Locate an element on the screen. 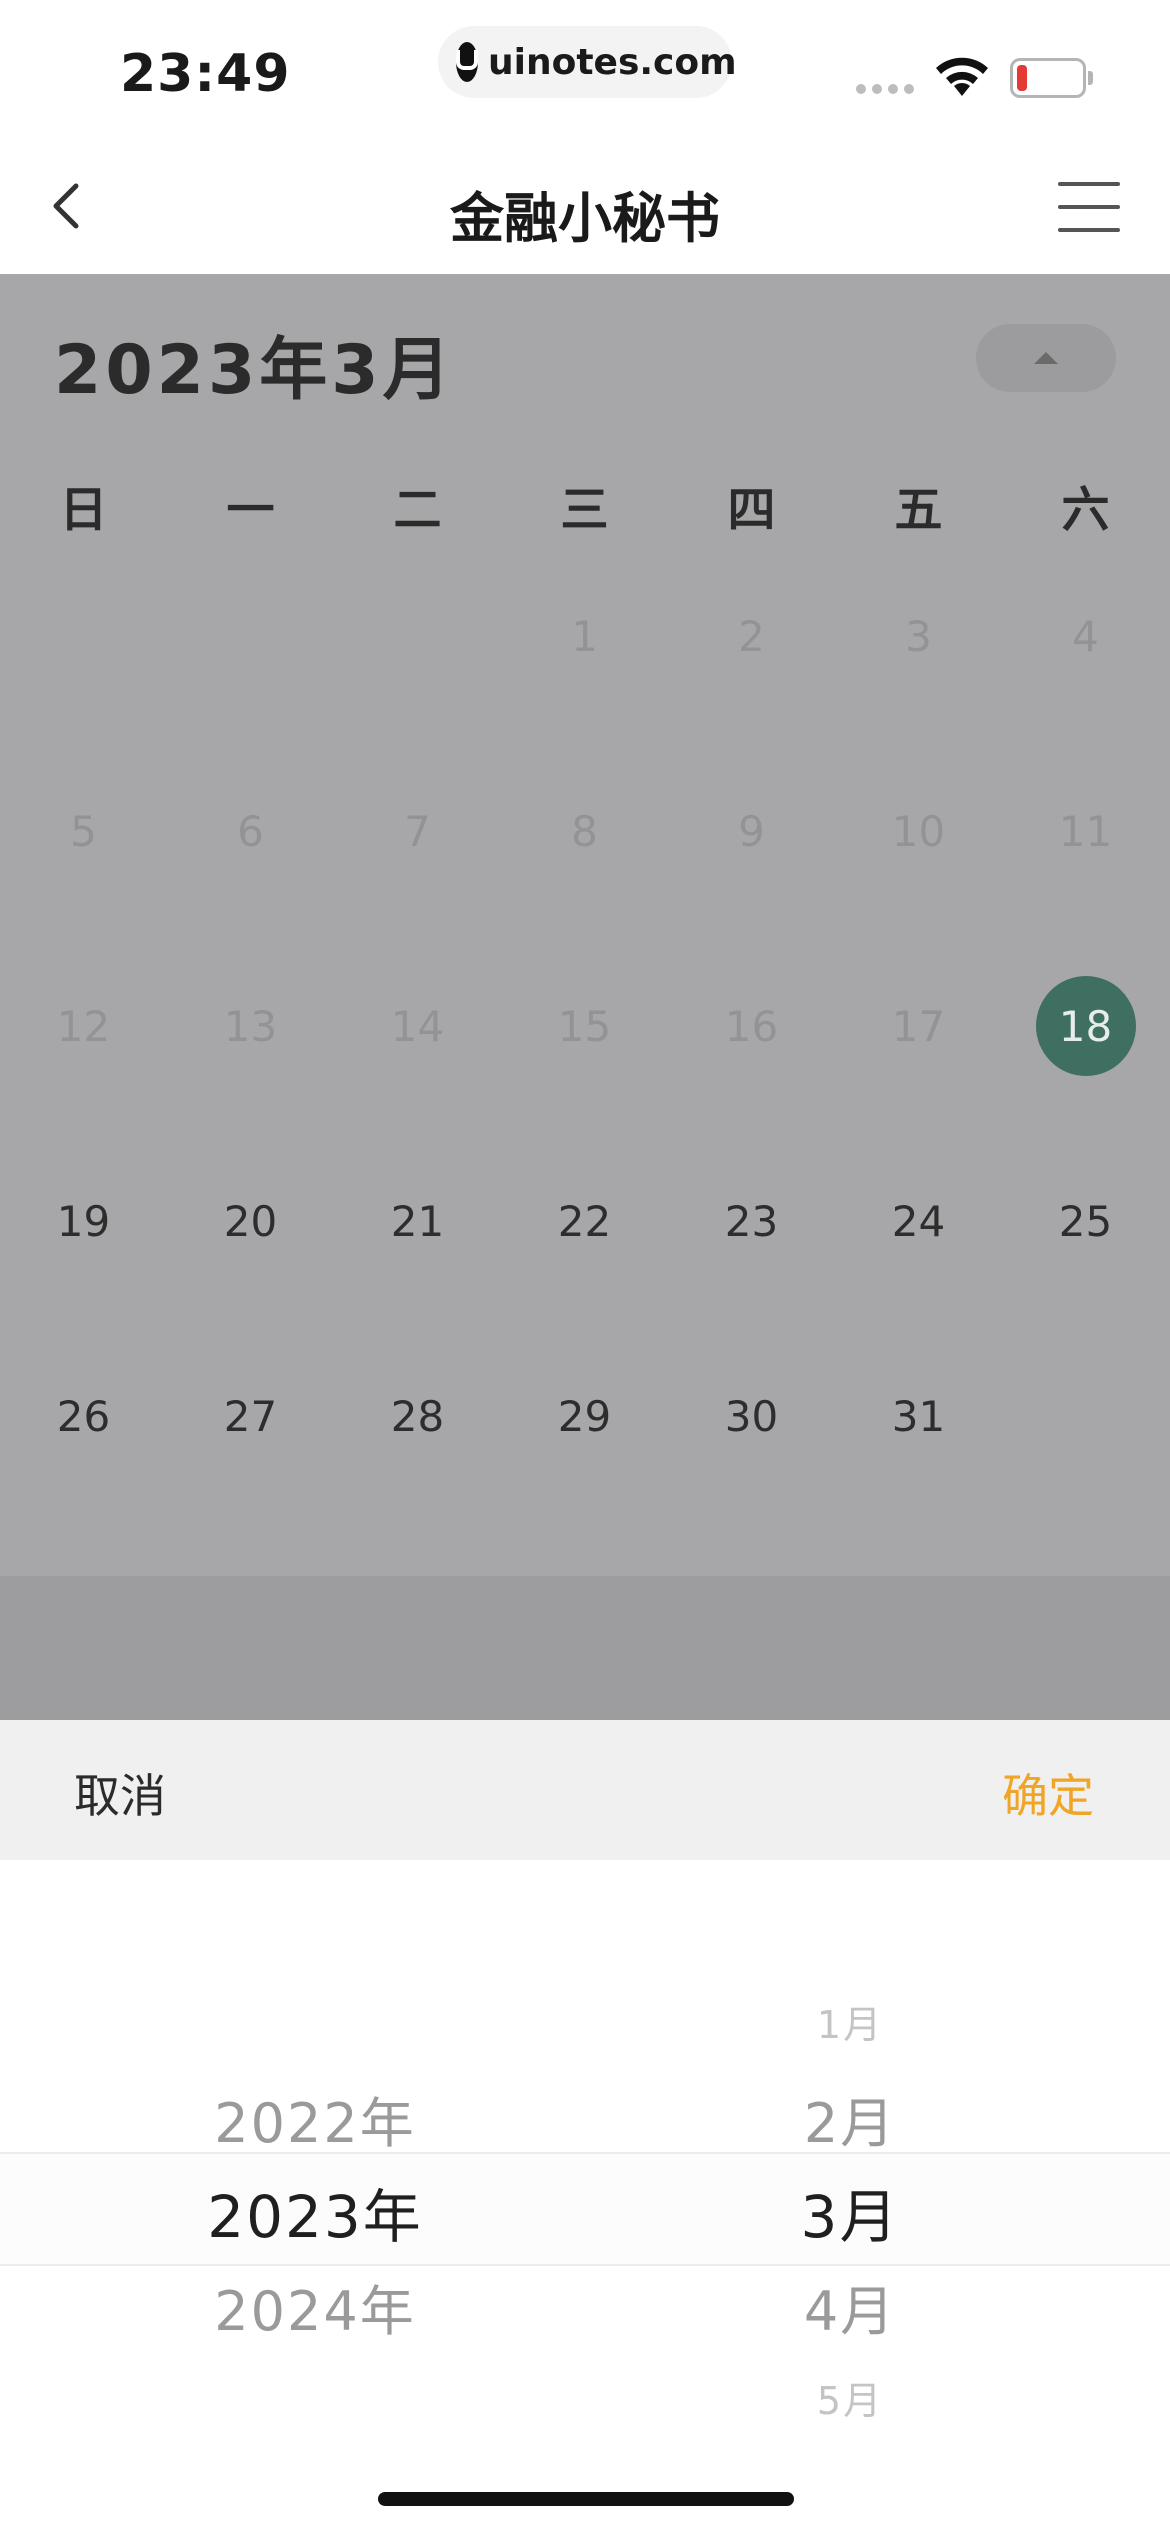 This screenshot has width=1170, height=2532. year-option: 2023年 is located at coordinates (315, 2212).